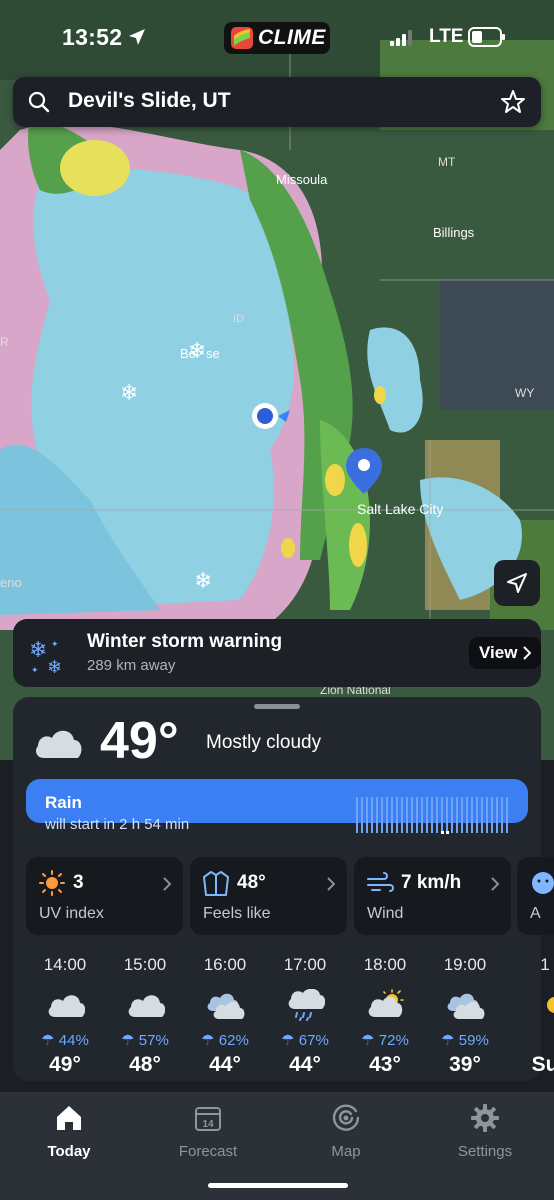 Image resolution: width=554 pixels, height=1200 pixels. I want to click on hour-temp: Su, so click(542, 1064).